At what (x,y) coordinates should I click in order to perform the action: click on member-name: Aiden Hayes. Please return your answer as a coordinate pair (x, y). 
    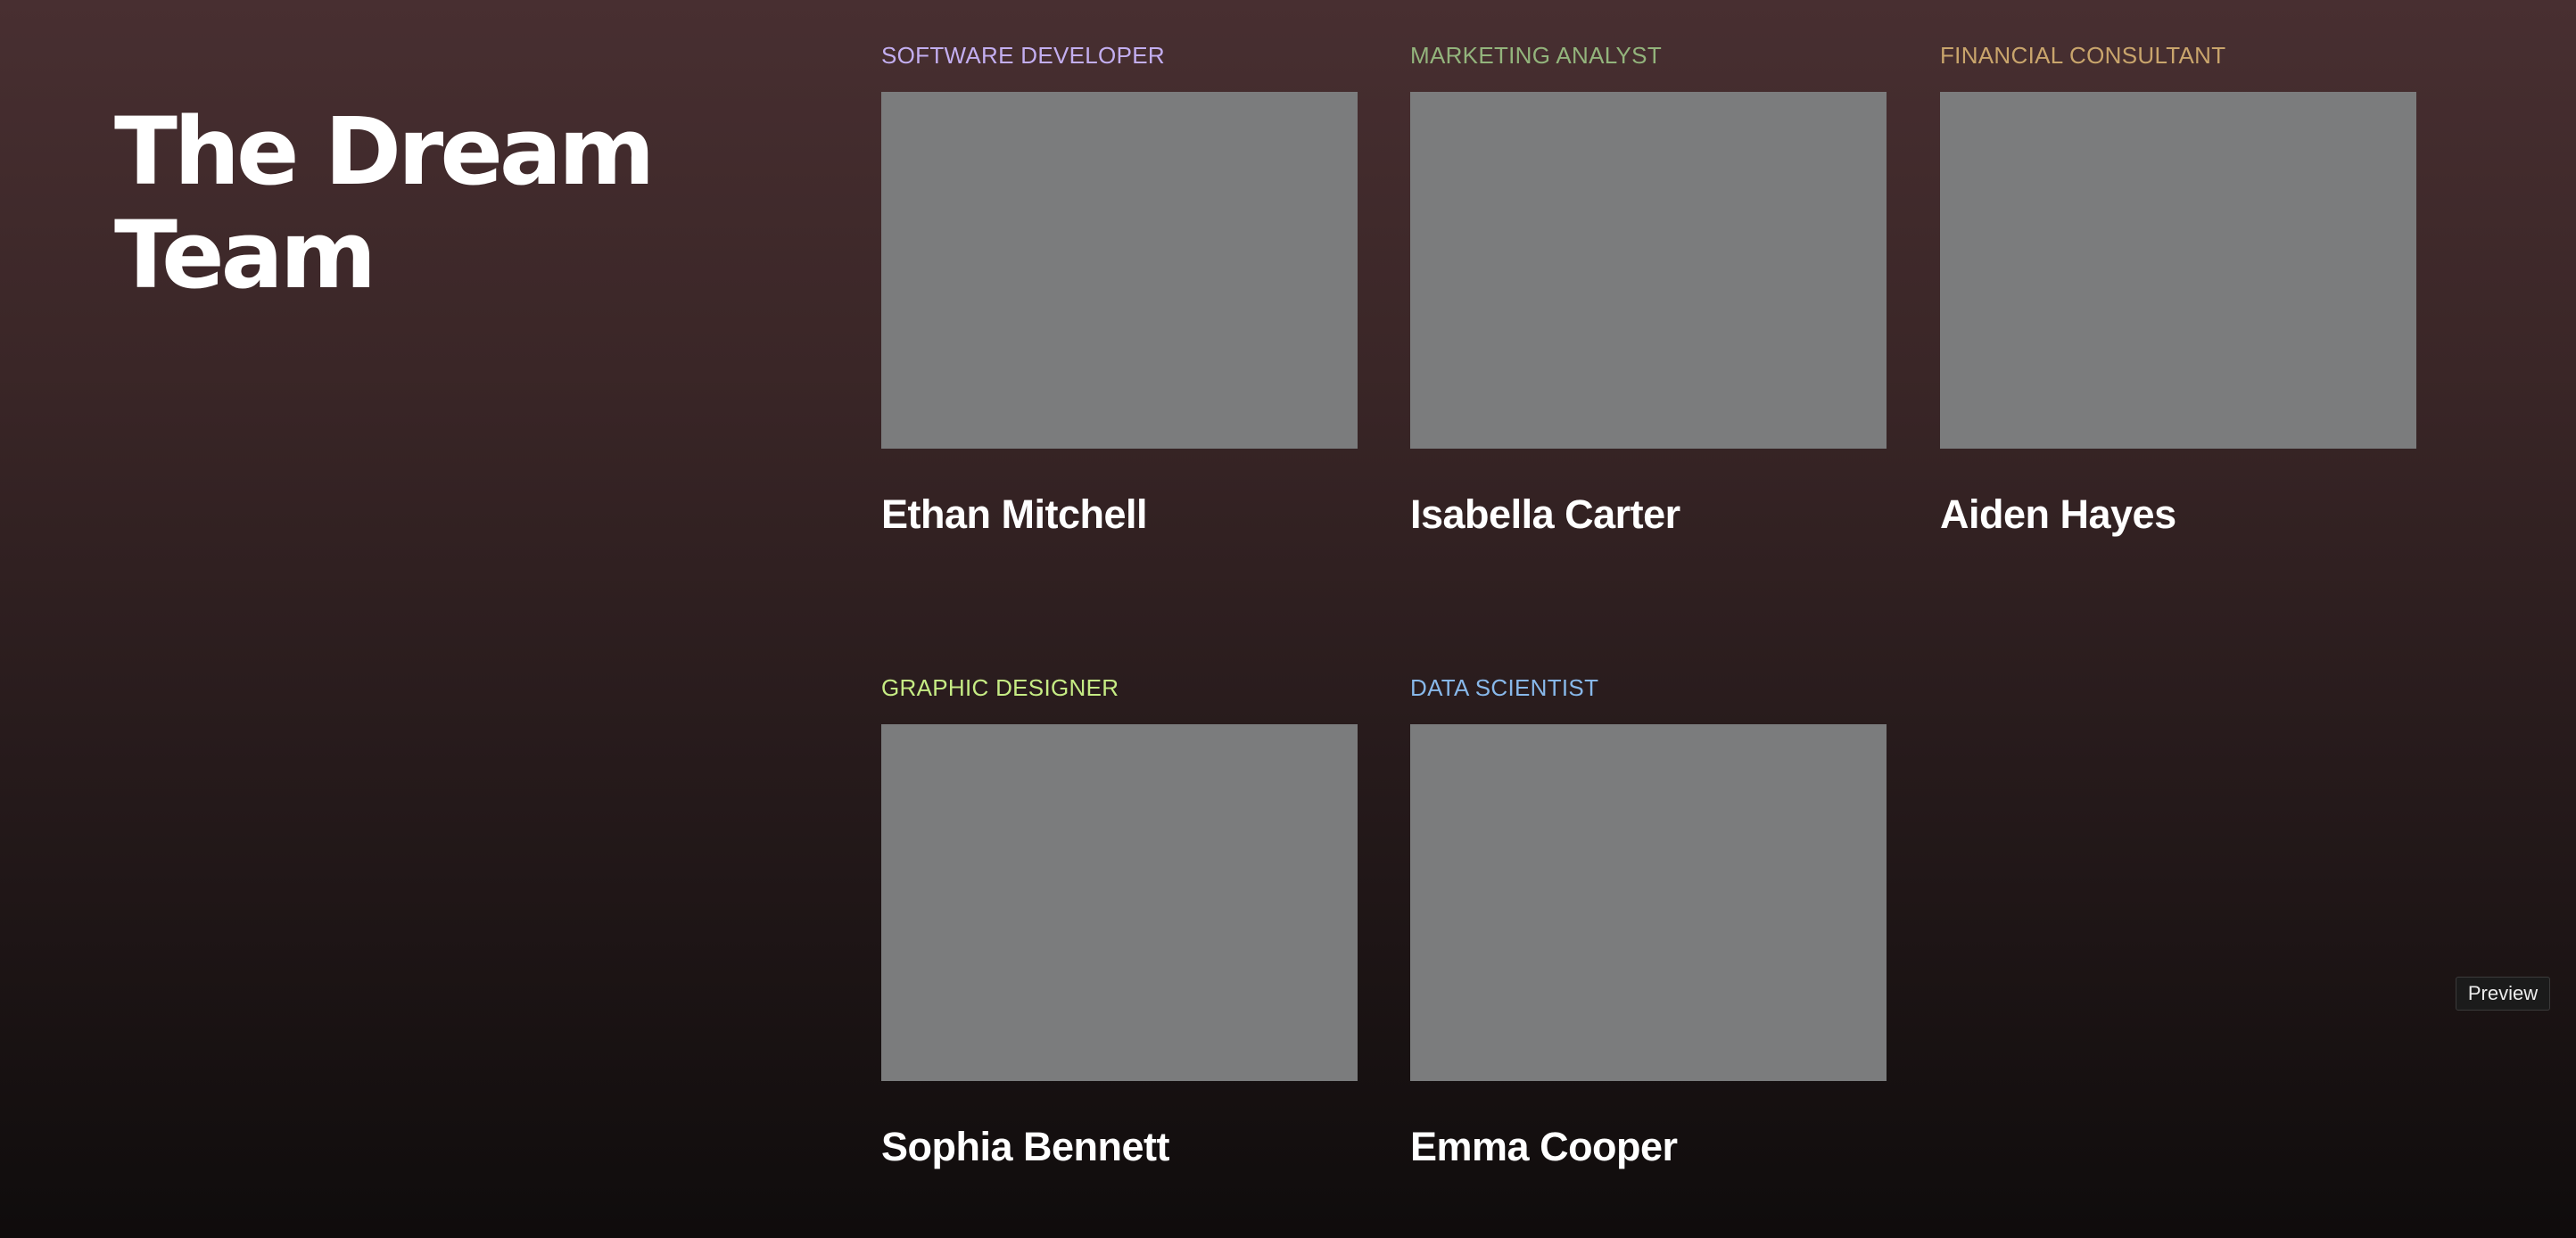
    Looking at the image, I should click on (2058, 514).